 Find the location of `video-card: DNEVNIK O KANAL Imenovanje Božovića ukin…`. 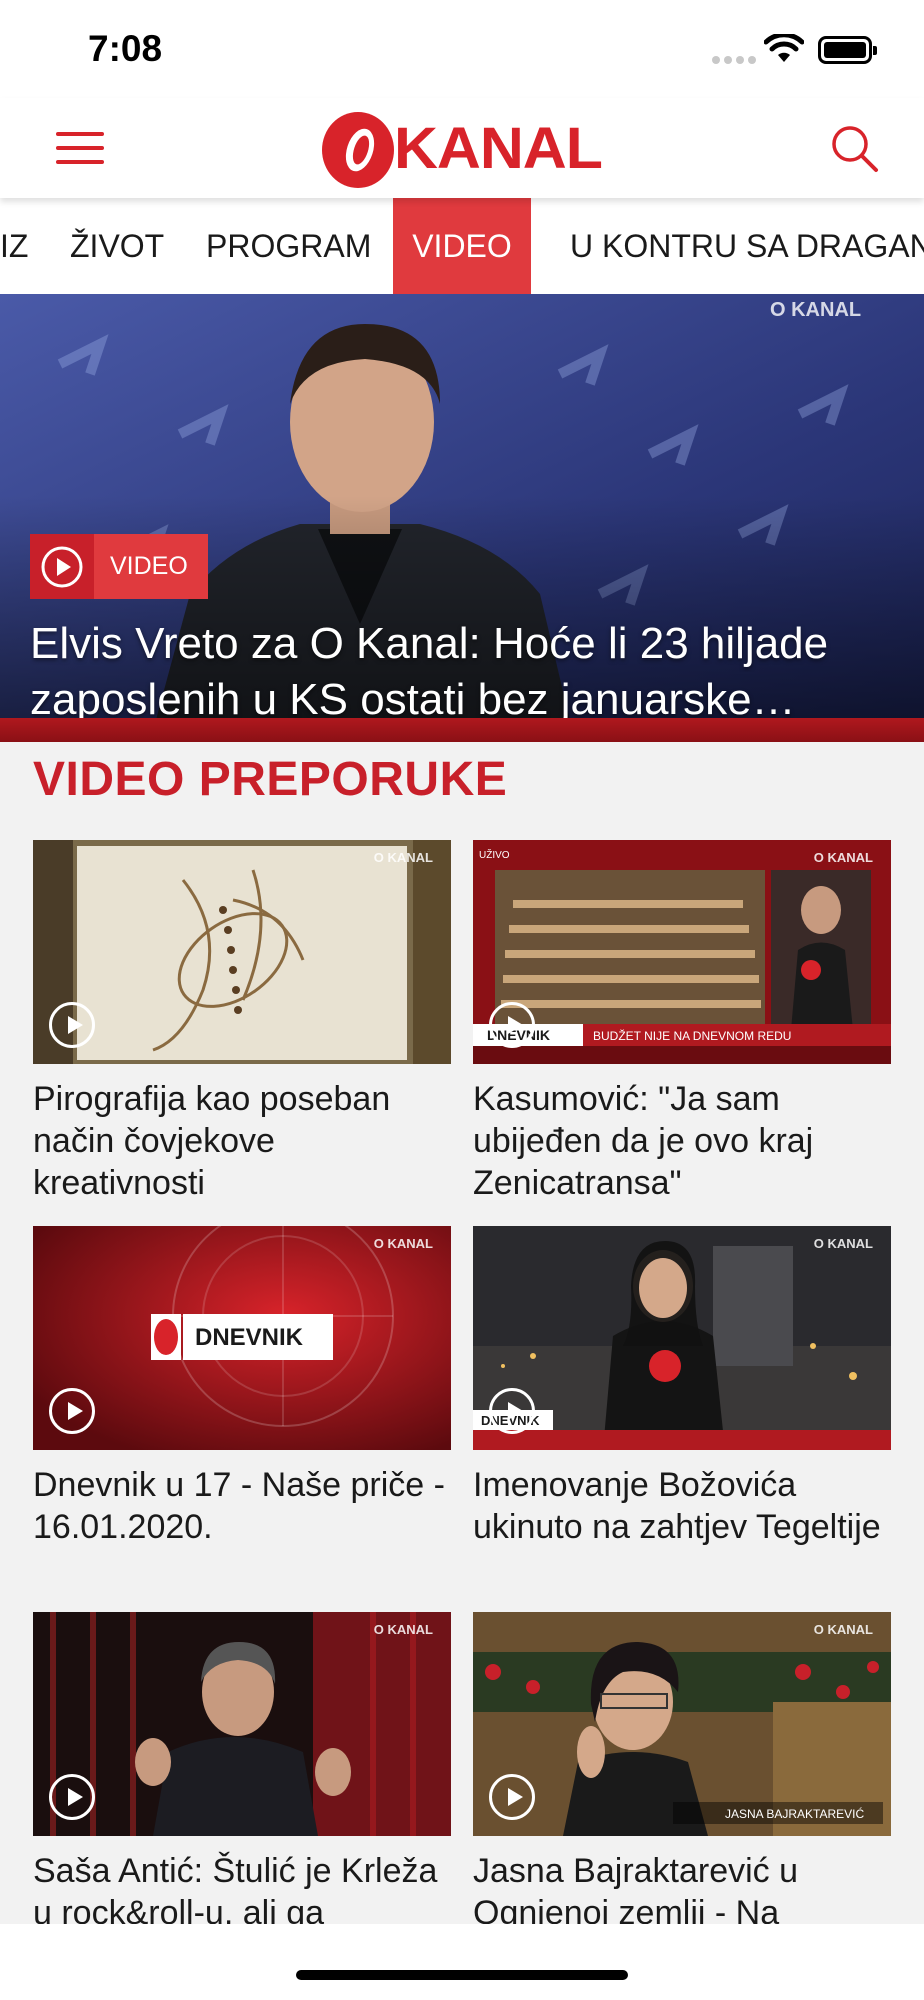

video-card: DNEVNIK O KANAL Imenovanje Božovića ukin… is located at coordinates (682, 1387).